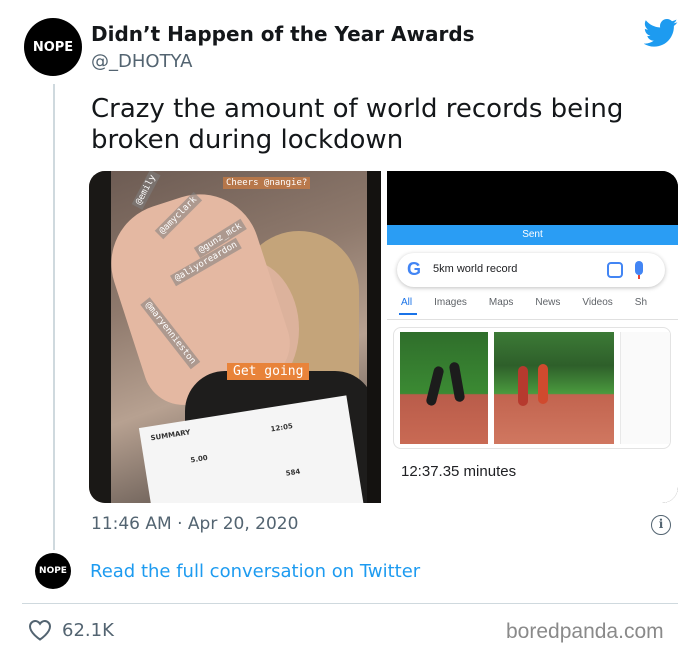 Image resolution: width=700 pixels, height=656 pixels. What do you see at coordinates (532, 319) in the screenshot?
I see `tabs-divider` at bounding box center [532, 319].